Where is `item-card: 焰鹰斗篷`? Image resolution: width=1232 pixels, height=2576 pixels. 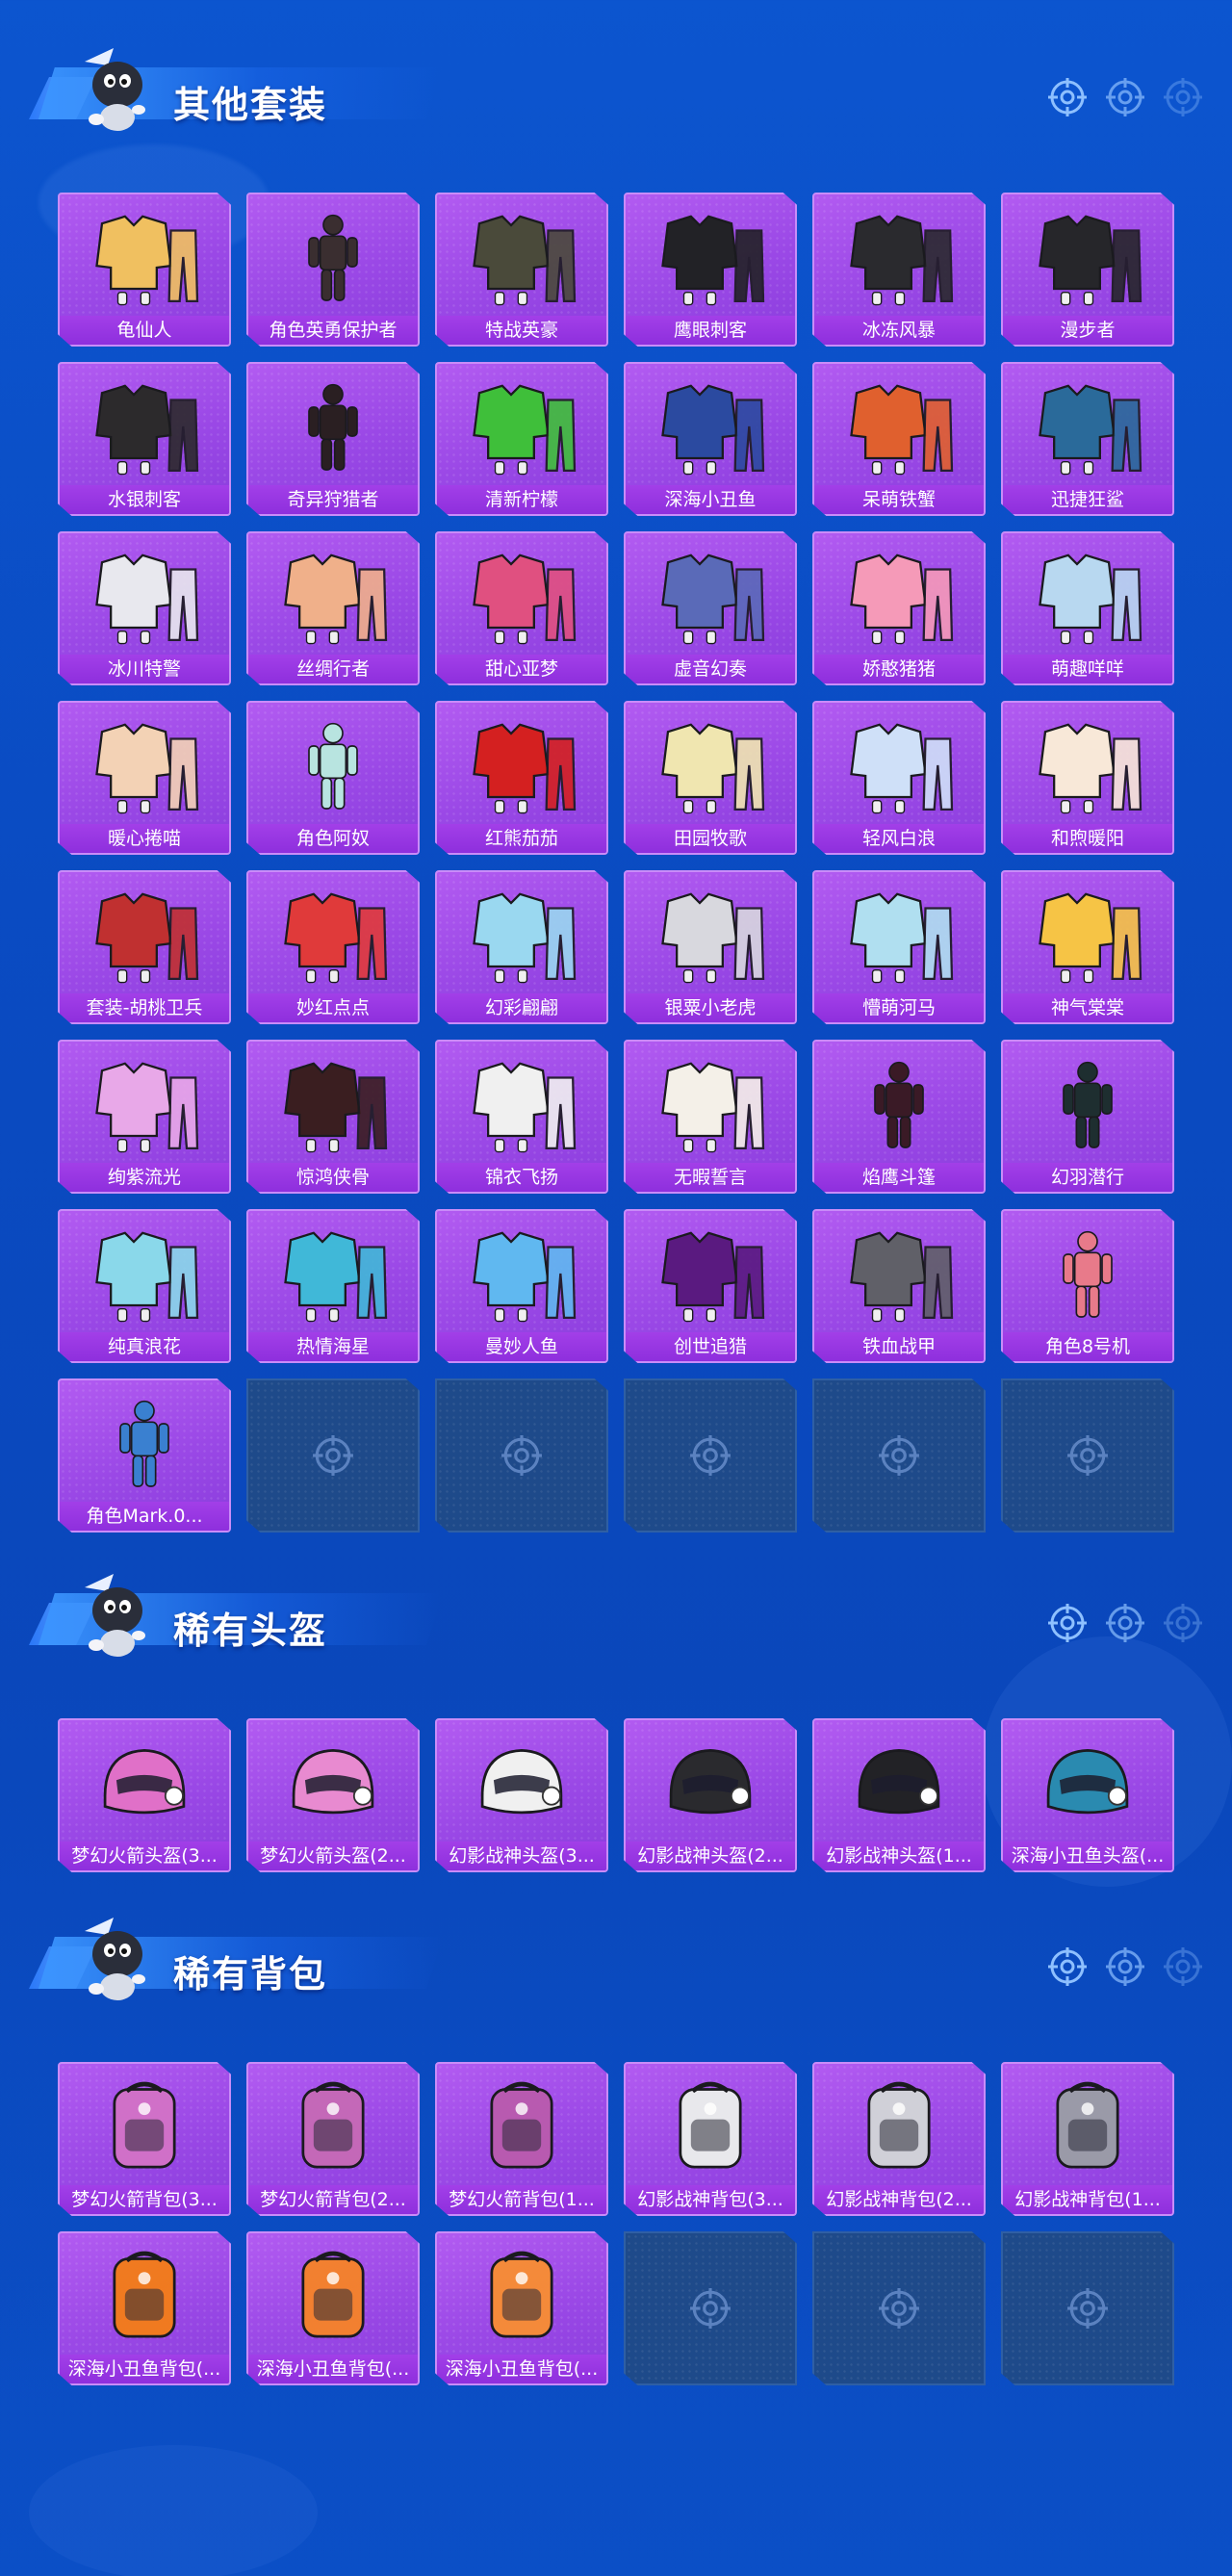
item-card: 焰鹰斗篷 is located at coordinates (899, 1117).